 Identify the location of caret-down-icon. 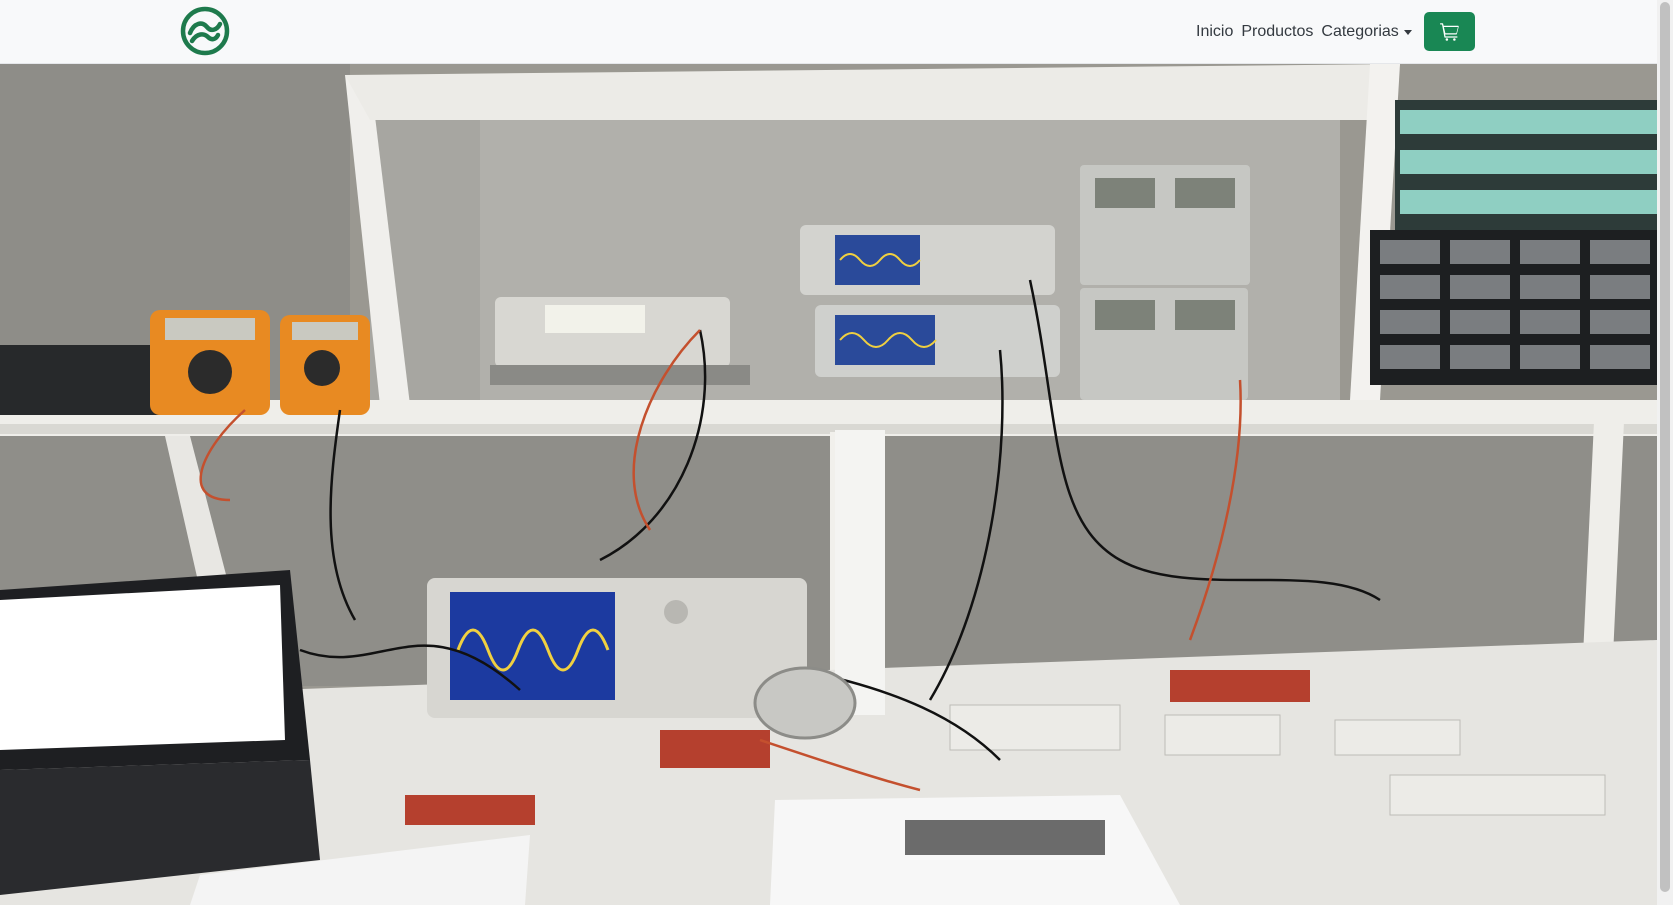
(1407, 32).